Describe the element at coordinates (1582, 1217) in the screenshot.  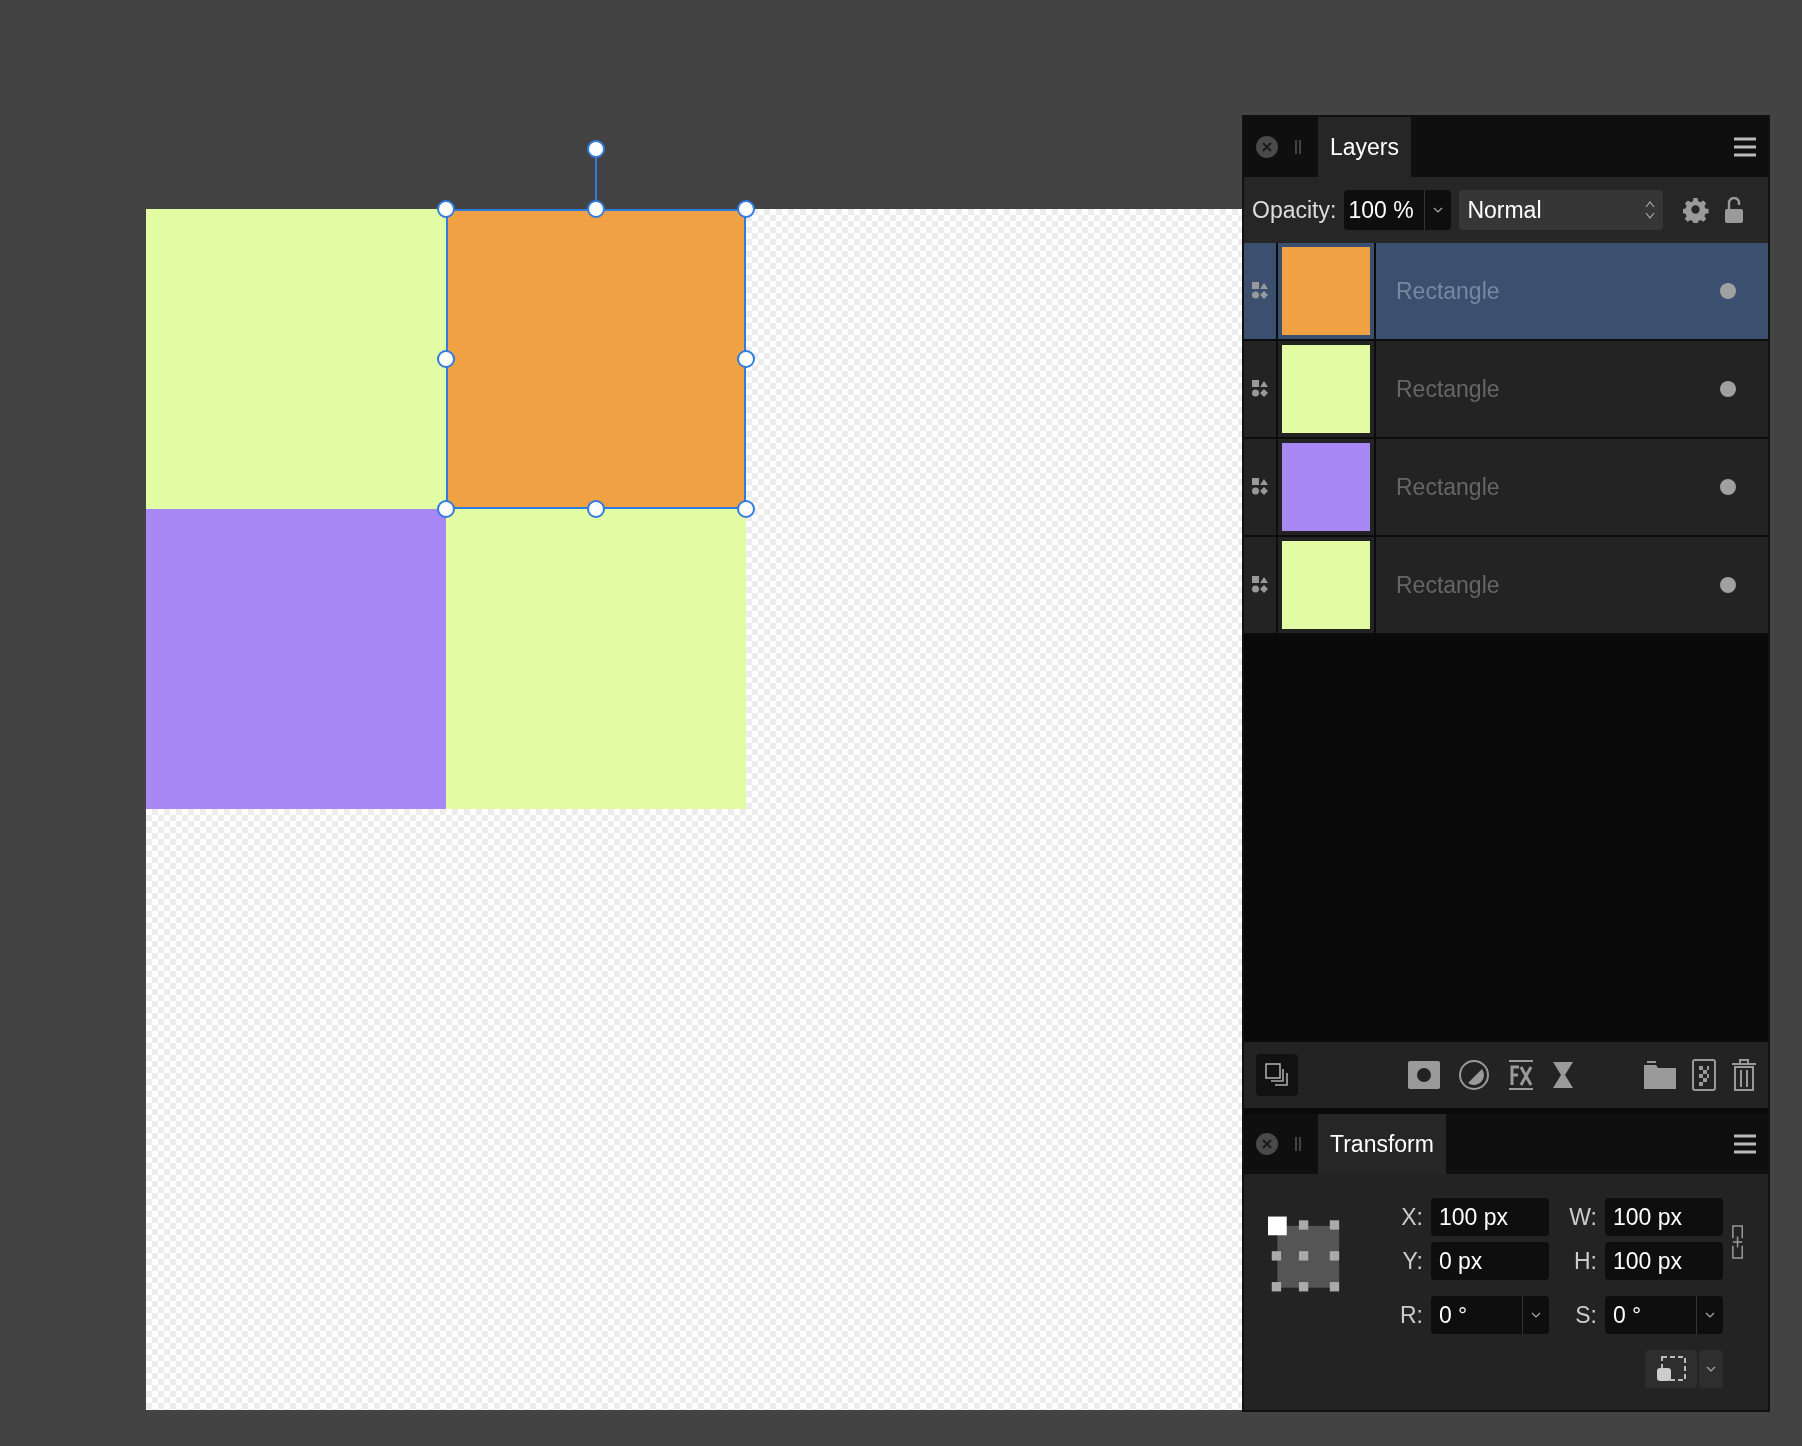
I see `field-label: W:` at that location.